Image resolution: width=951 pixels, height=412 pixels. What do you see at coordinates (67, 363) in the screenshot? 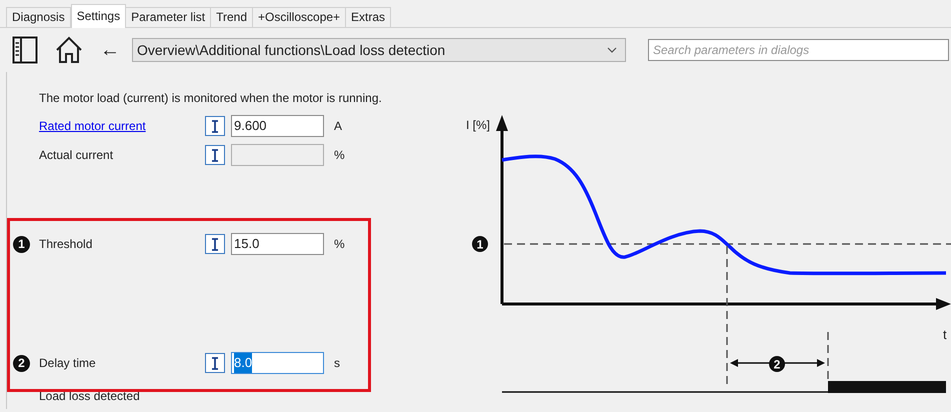
I see `parameter-label: Delay time` at bounding box center [67, 363].